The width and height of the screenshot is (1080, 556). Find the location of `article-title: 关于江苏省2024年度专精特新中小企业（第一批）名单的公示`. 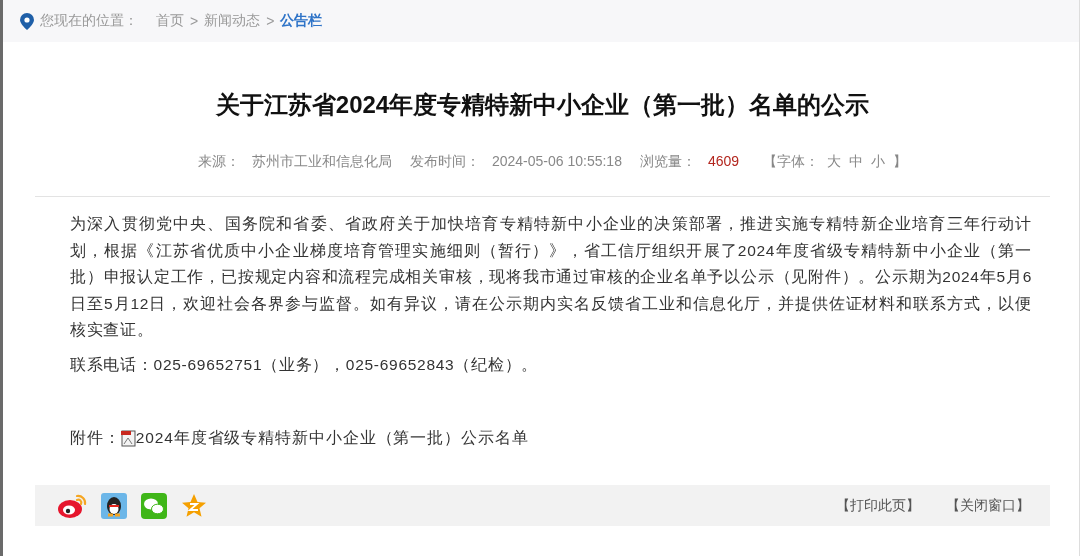

article-title: 关于江苏省2024年度专精特新中小企业（第一批）名单的公示 is located at coordinates (542, 105).